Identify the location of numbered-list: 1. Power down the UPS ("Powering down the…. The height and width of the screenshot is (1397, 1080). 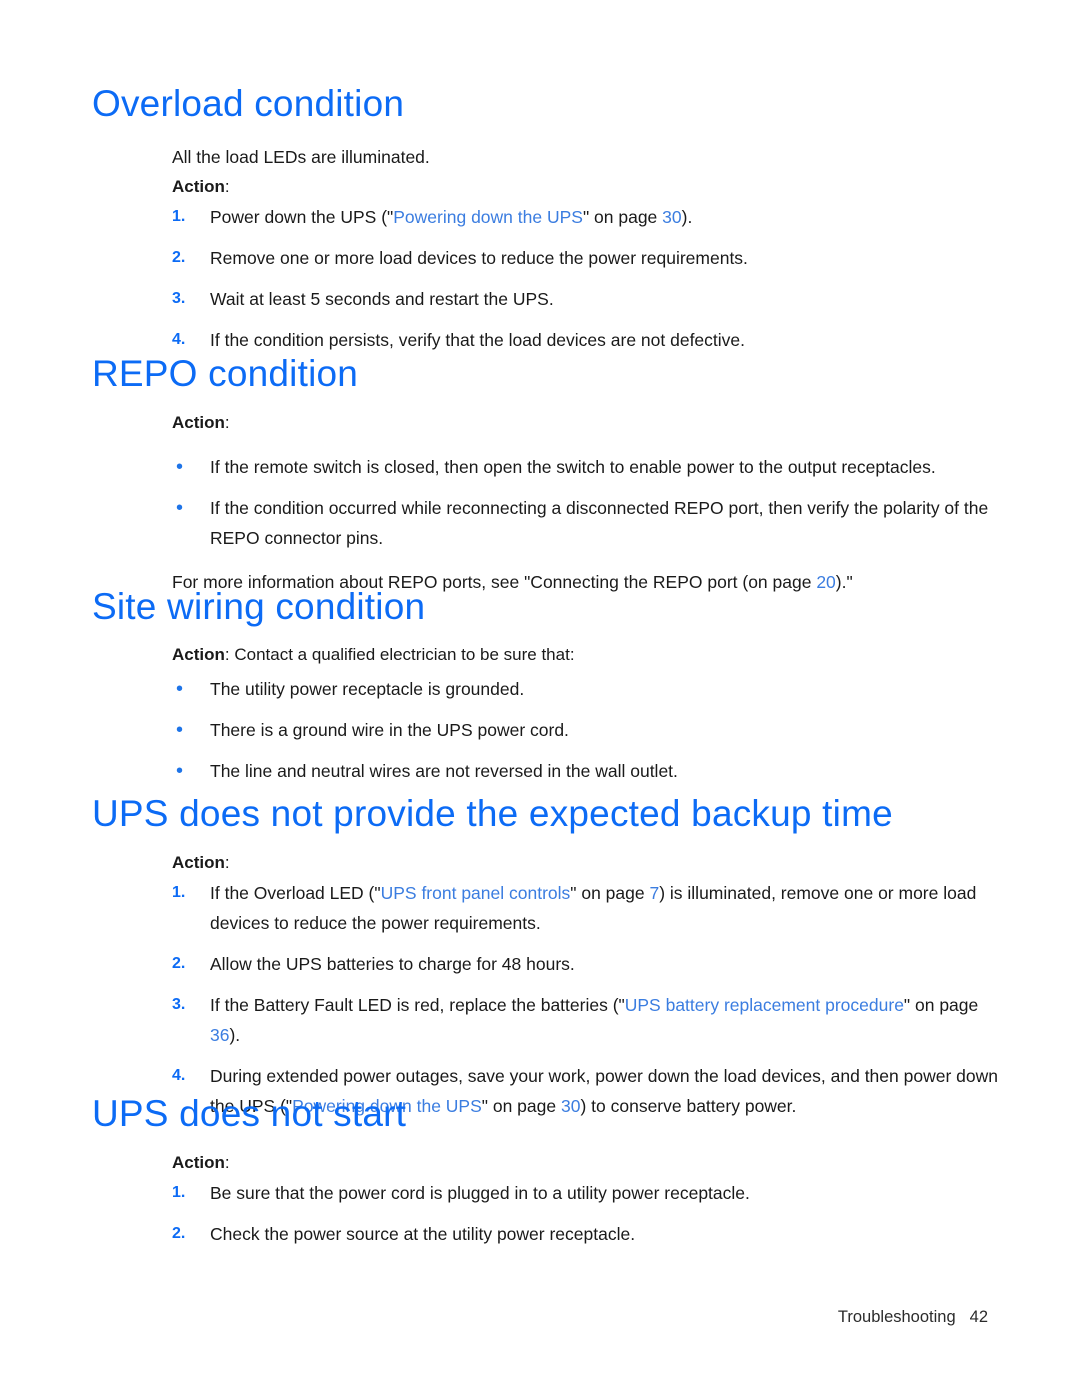
(602, 278).